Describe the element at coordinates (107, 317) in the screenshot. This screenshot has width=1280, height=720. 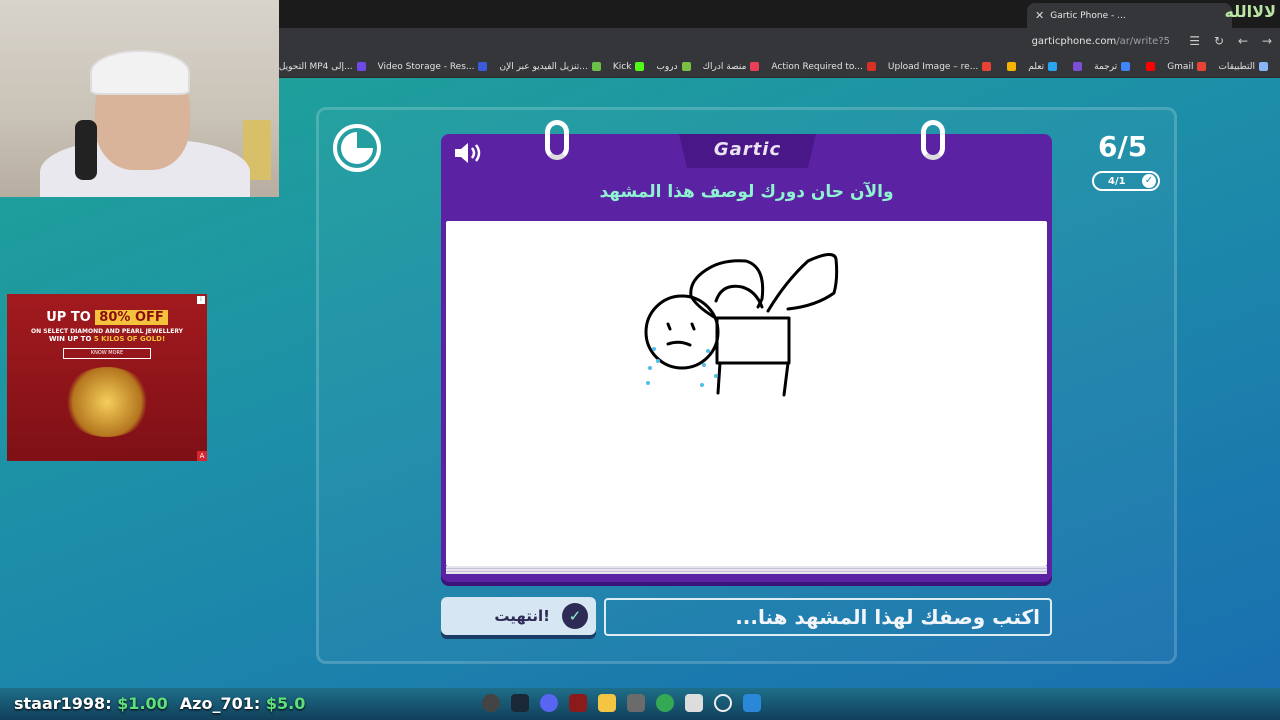
I see `ad-headline: UP TO 80% OFF` at that location.